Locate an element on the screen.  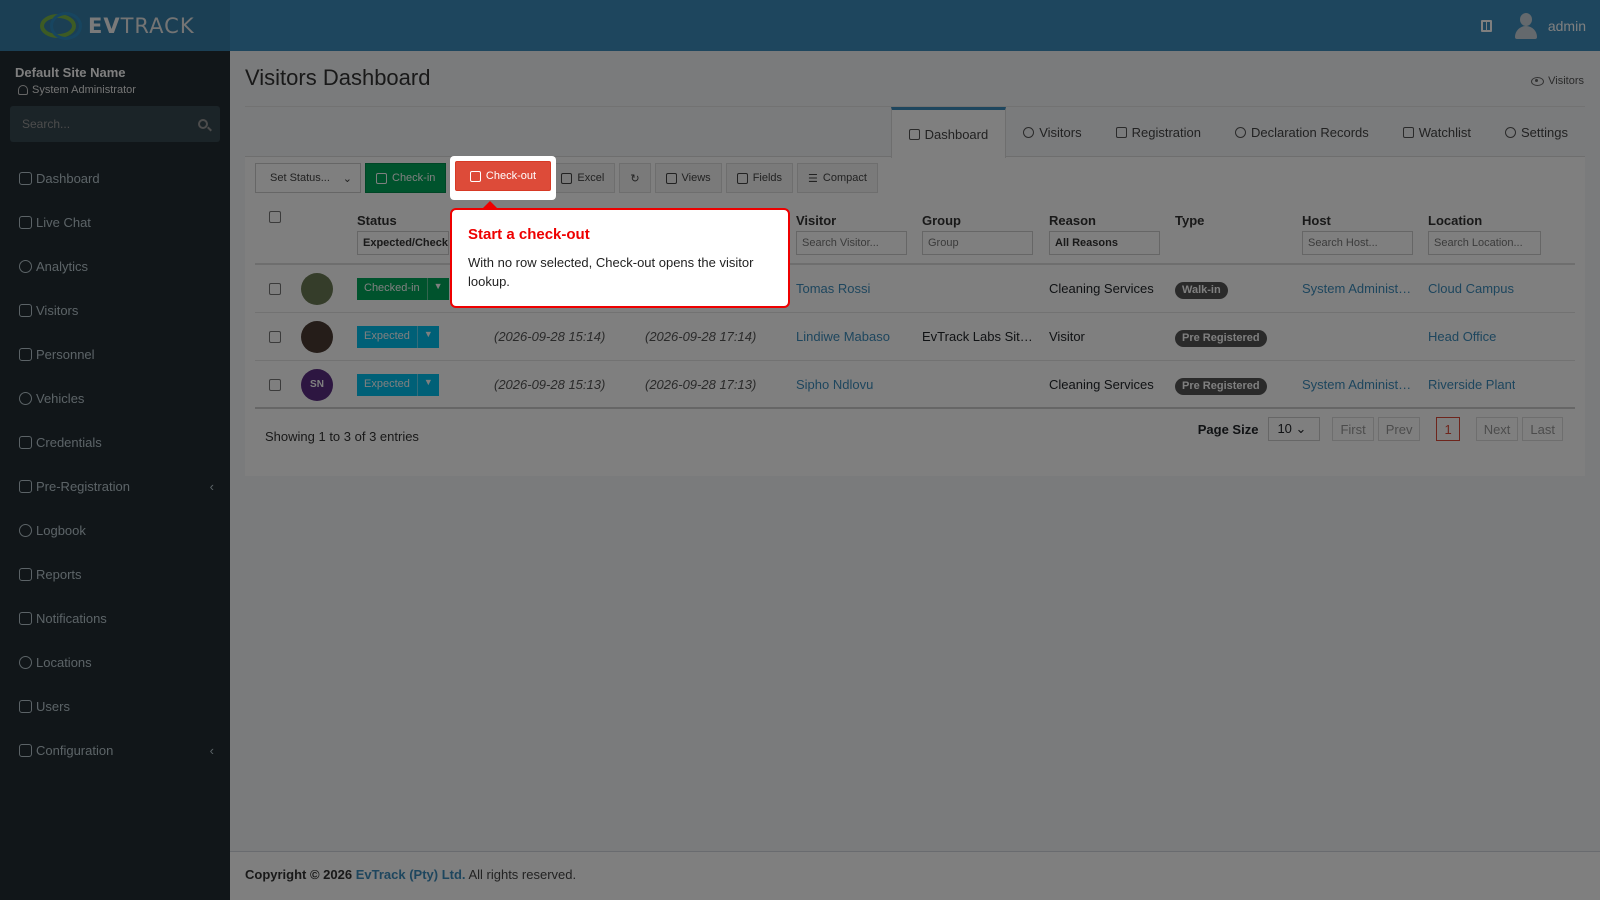
checkout-button: Check-out is located at coordinates (503, 176).